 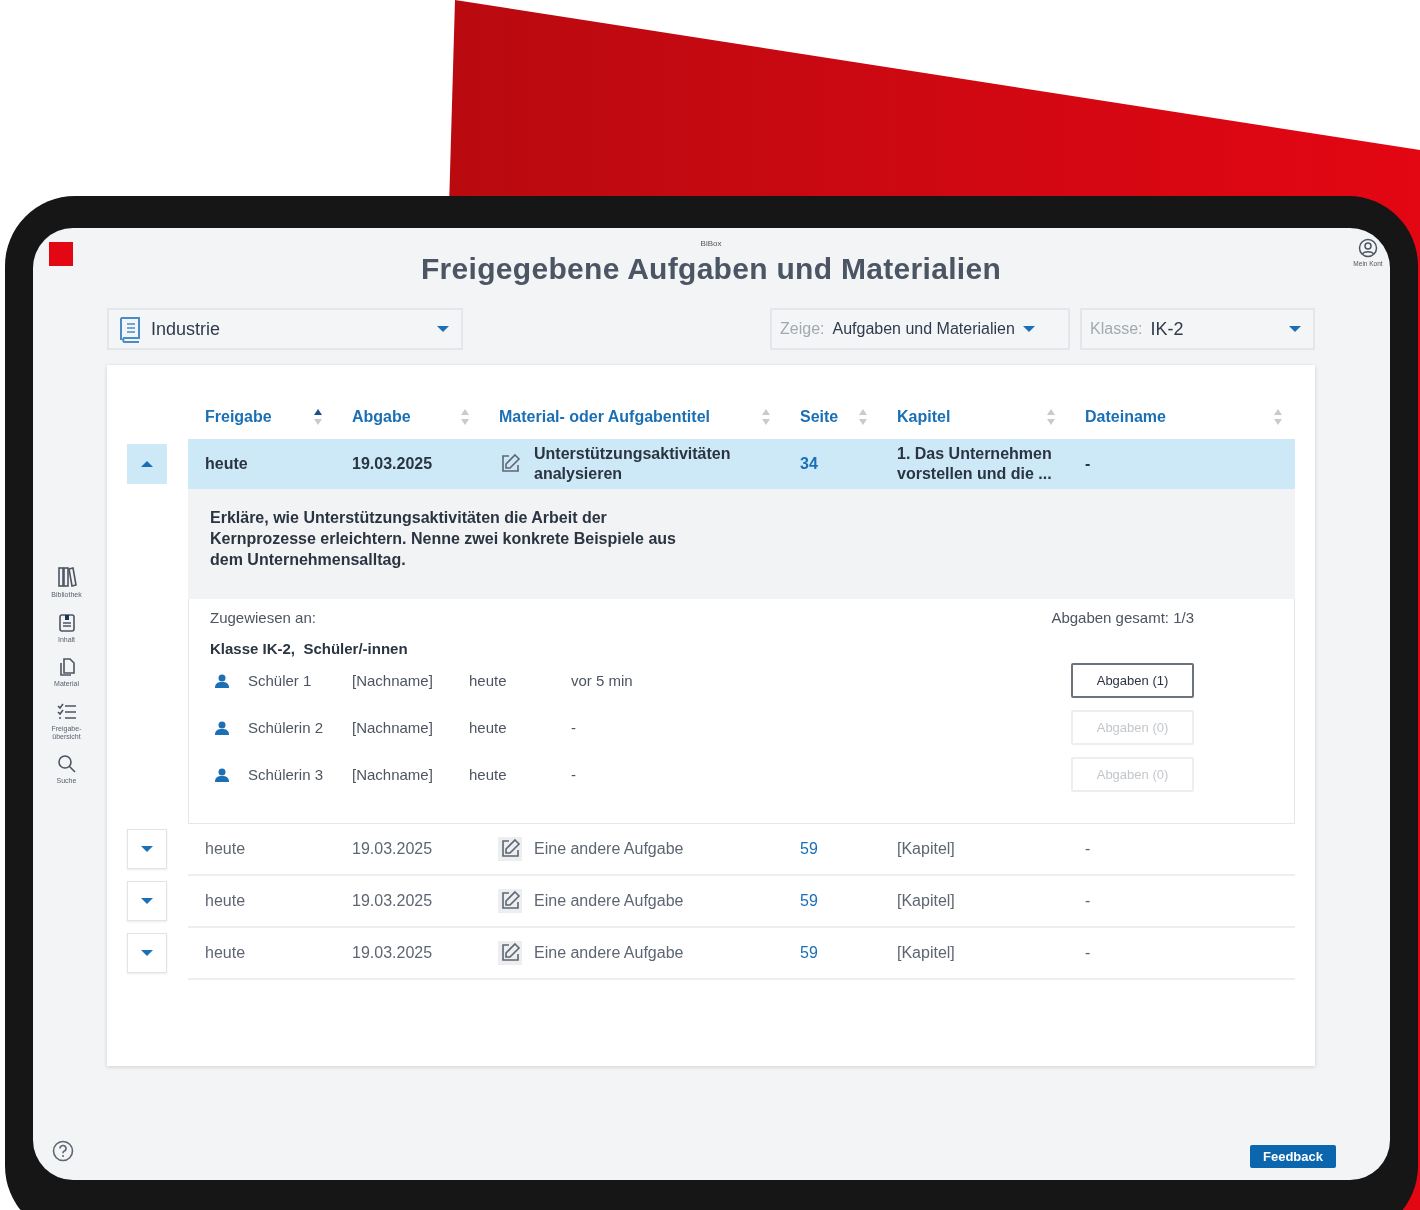 I want to click on copy-icon, so click(x=66, y=667).